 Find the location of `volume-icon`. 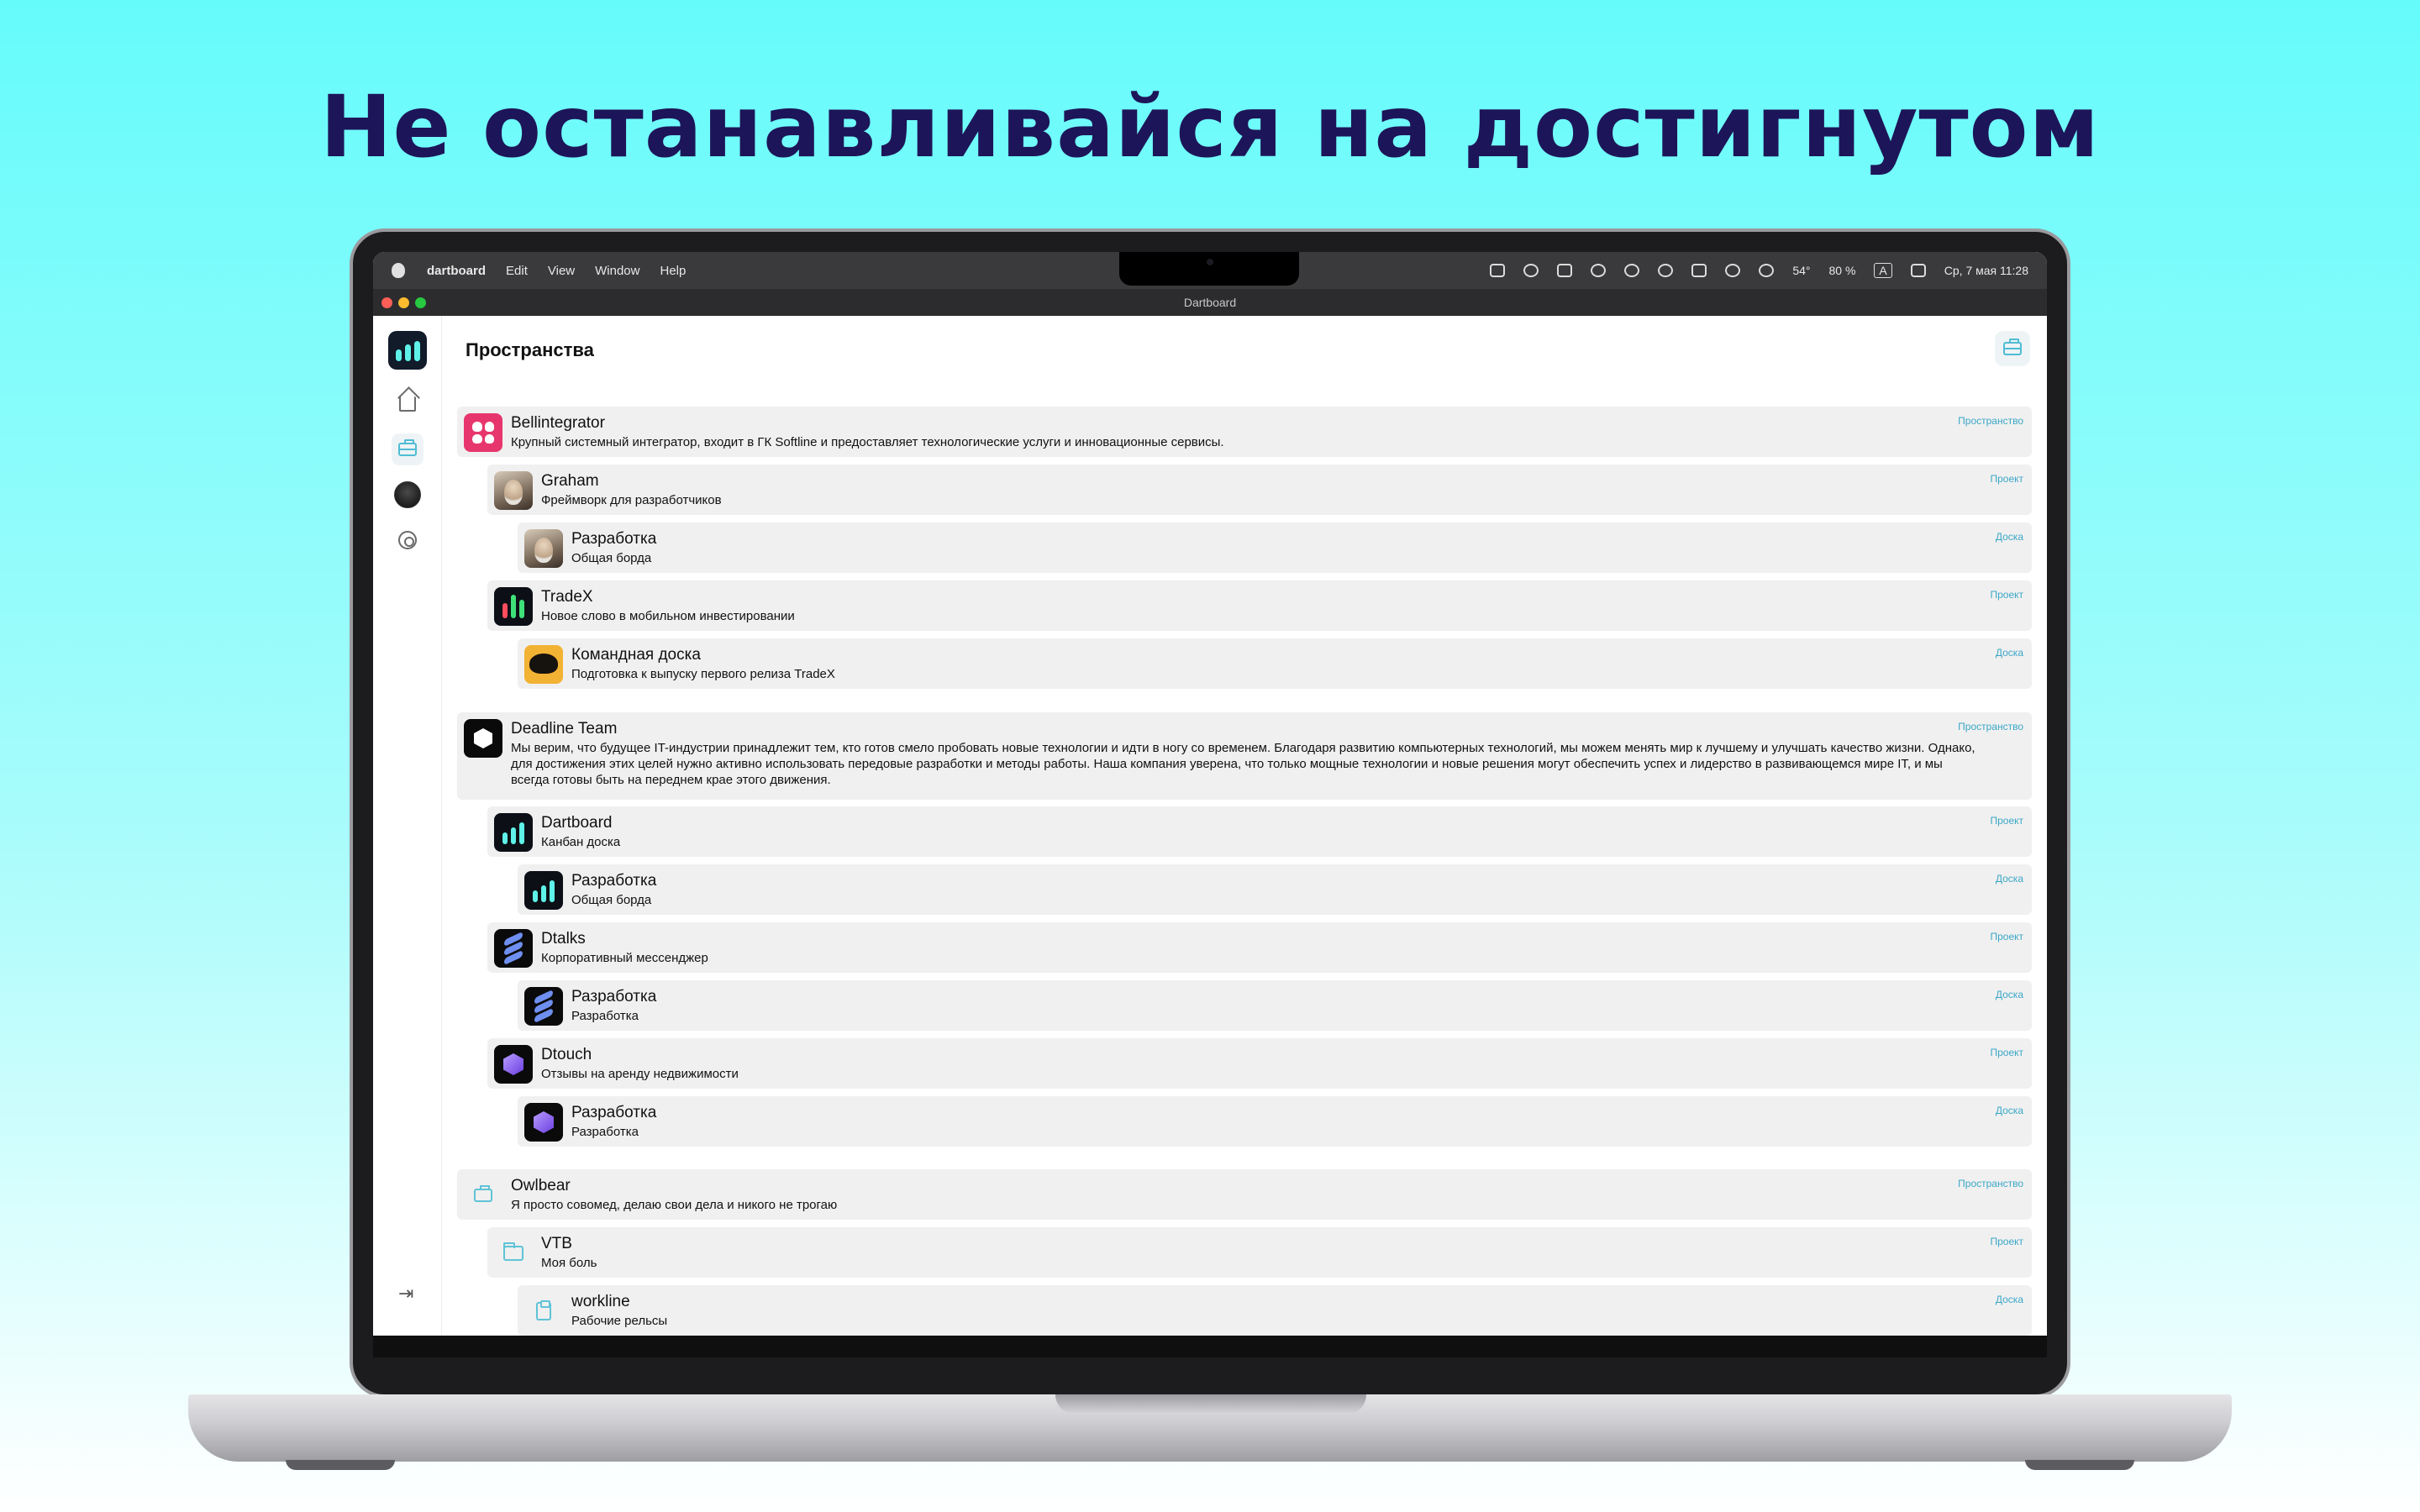

volume-icon is located at coordinates (1699, 270).